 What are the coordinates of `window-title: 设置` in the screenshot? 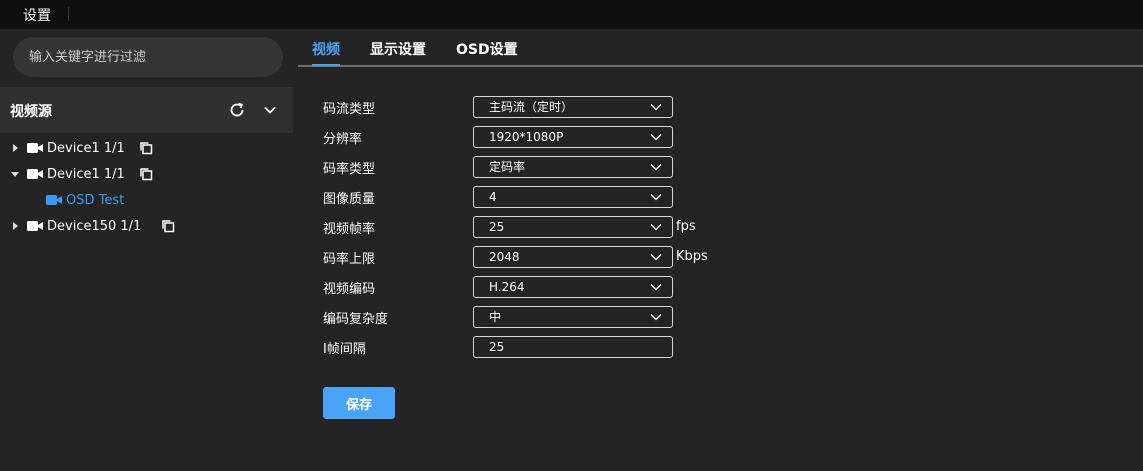 It's located at (37, 16).